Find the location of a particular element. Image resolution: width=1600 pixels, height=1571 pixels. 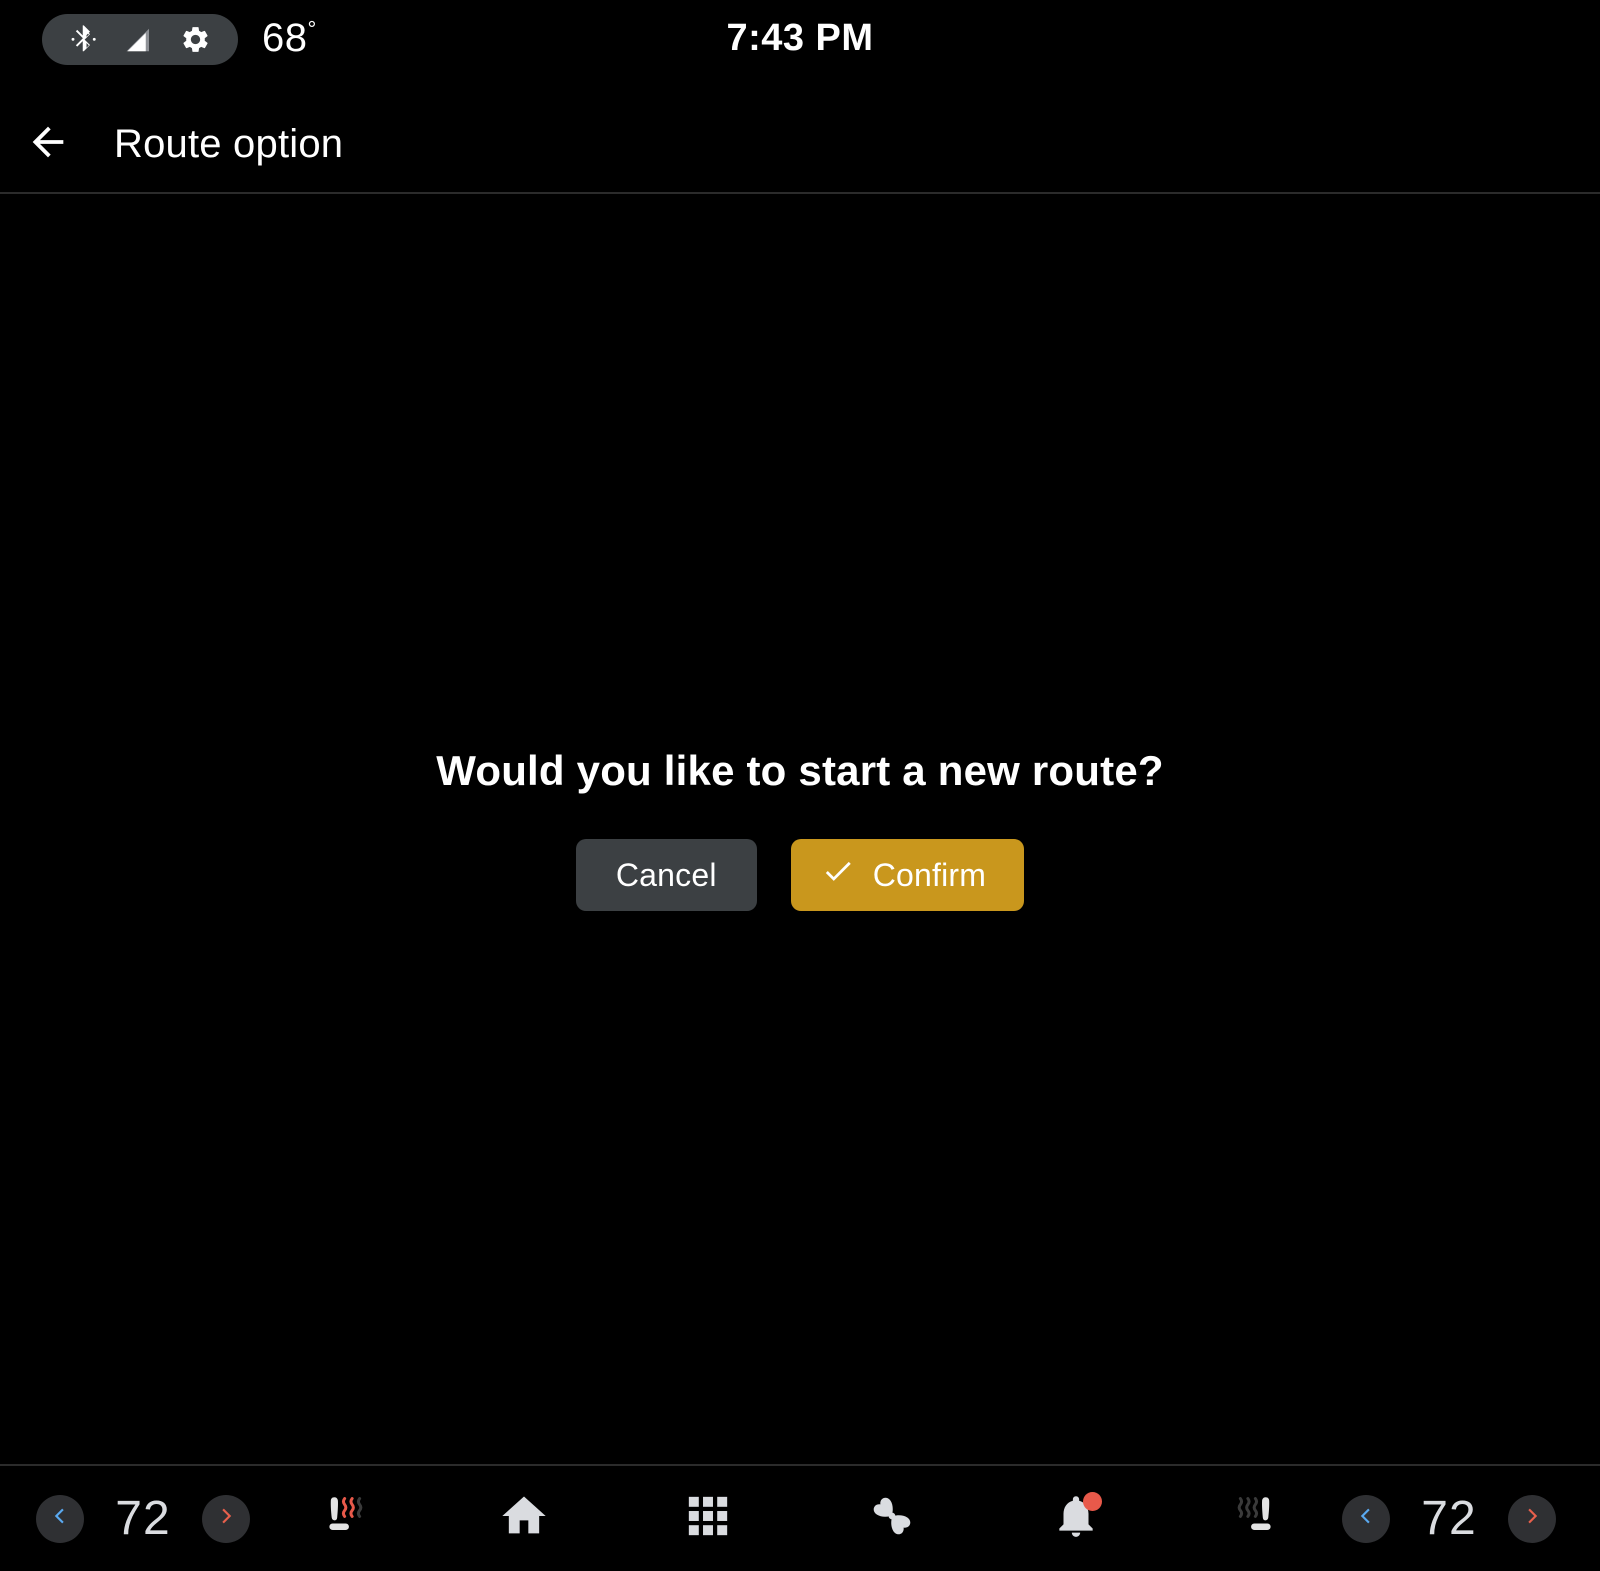

driver-temp-decrease-button is located at coordinates (60, 1518).